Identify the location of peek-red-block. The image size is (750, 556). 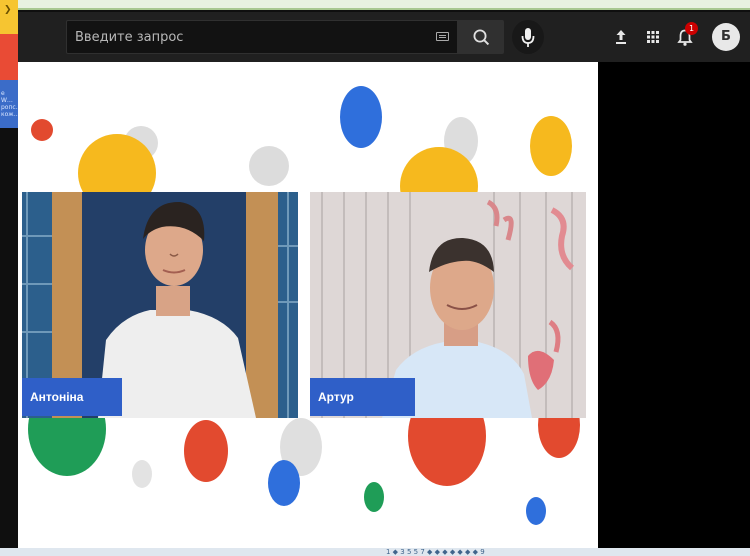
(9, 57).